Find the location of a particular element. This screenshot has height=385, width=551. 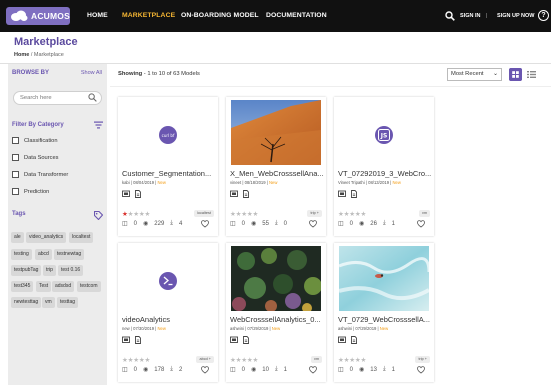

grid-view-icon is located at coordinates (515, 74).